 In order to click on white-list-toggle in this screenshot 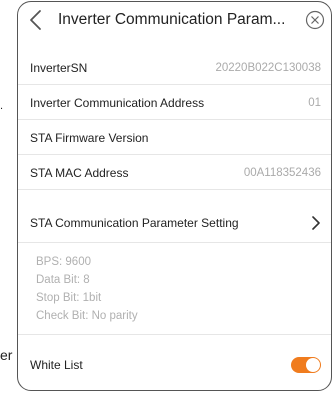, I will do `click(306, 365)`.